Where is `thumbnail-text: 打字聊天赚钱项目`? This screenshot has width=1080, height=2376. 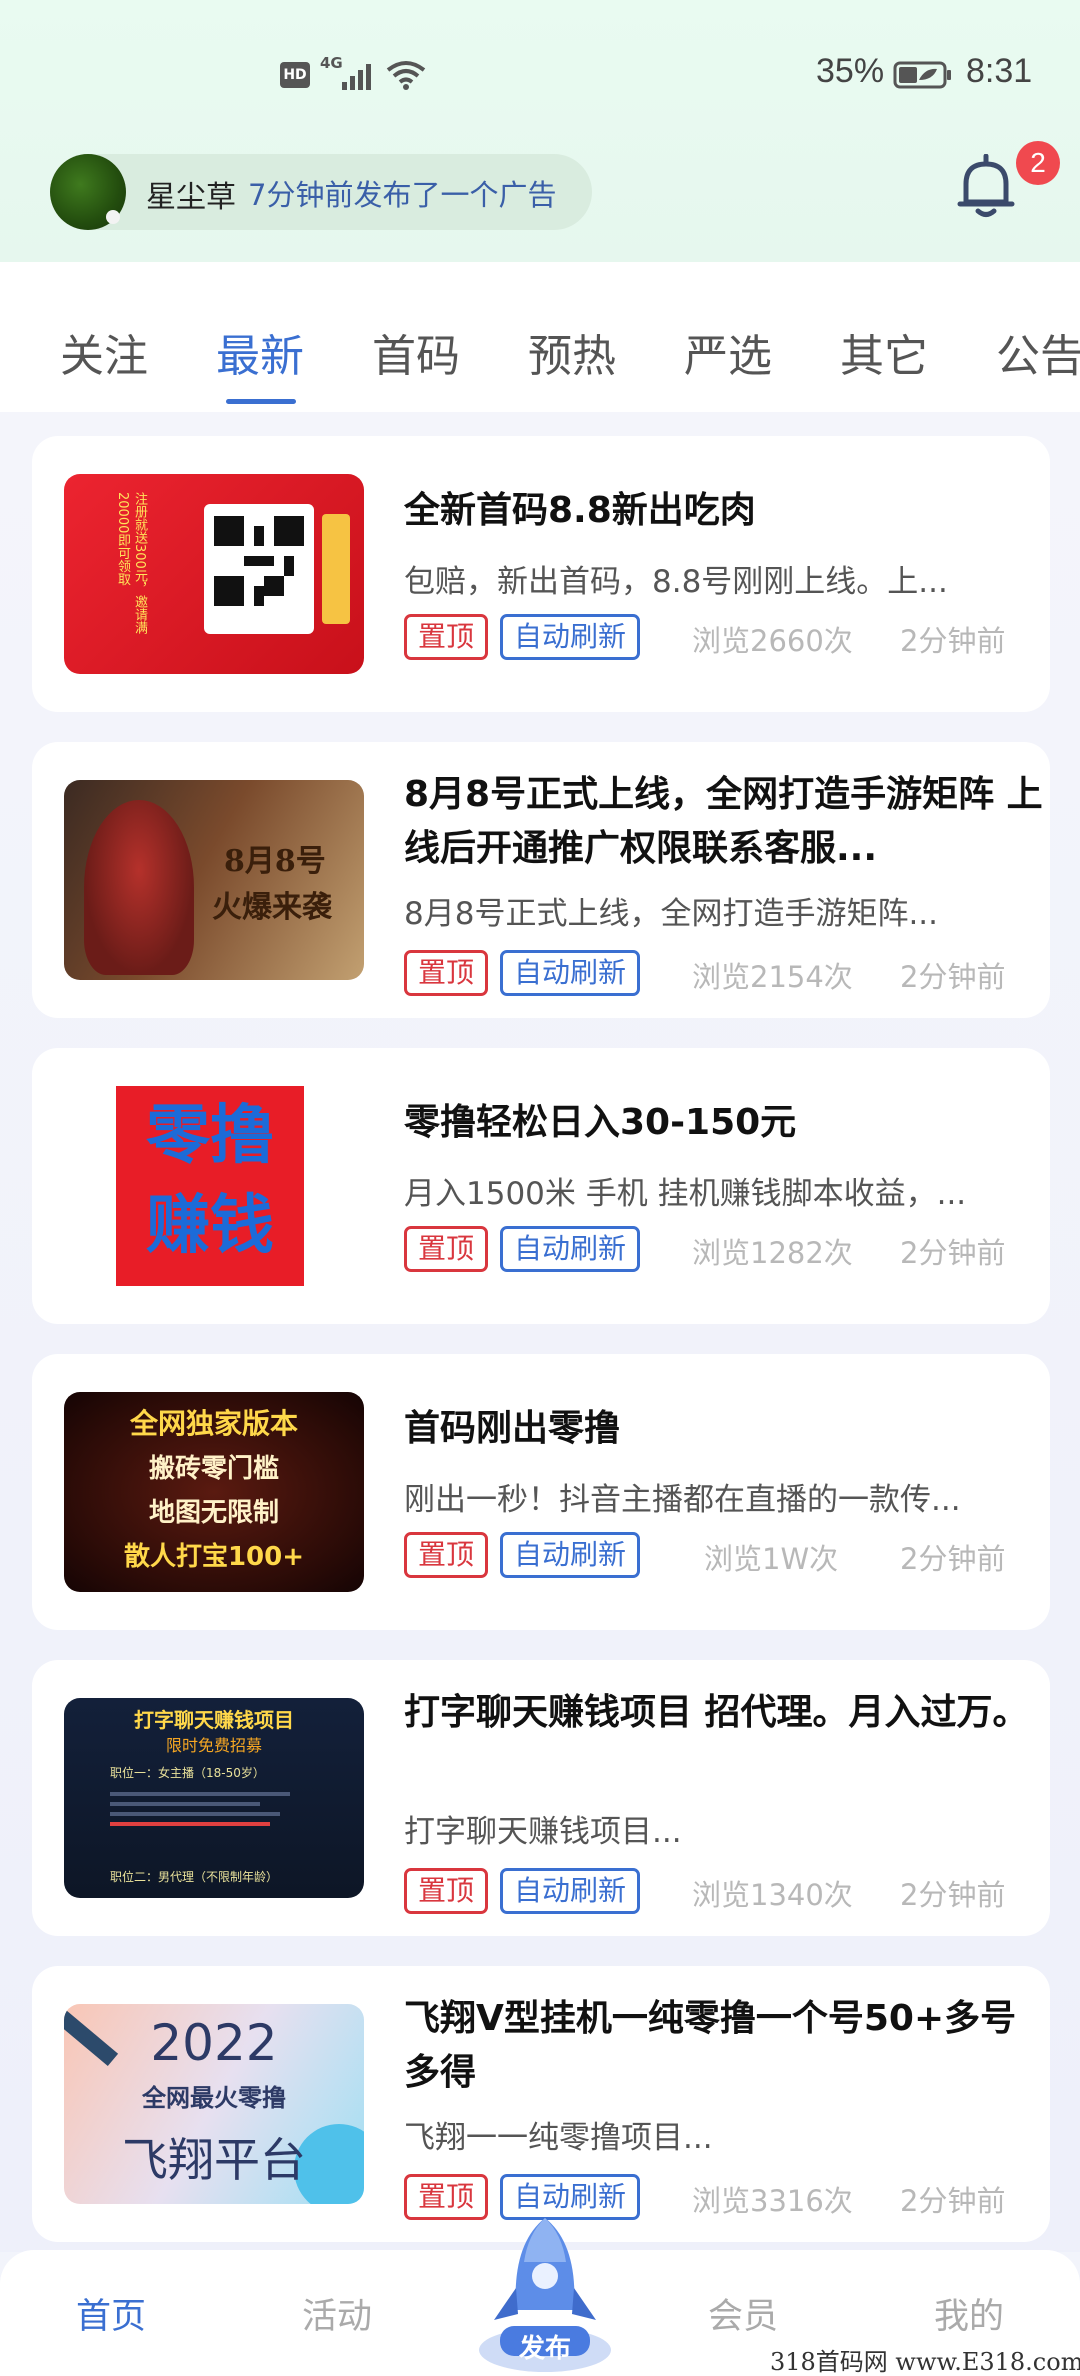 thumbnail-text: 打字聊天赚钱项目 is located at coordinates (214, 1720).